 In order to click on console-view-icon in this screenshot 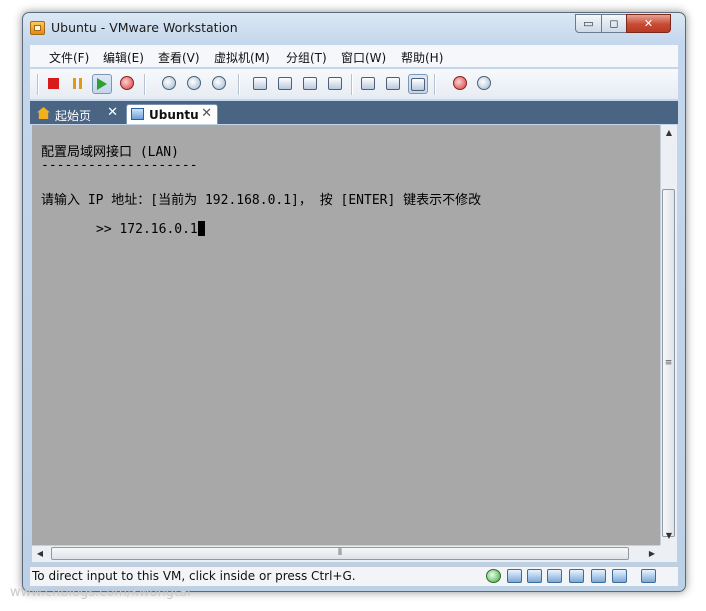, I will do `click(368, 83)`.